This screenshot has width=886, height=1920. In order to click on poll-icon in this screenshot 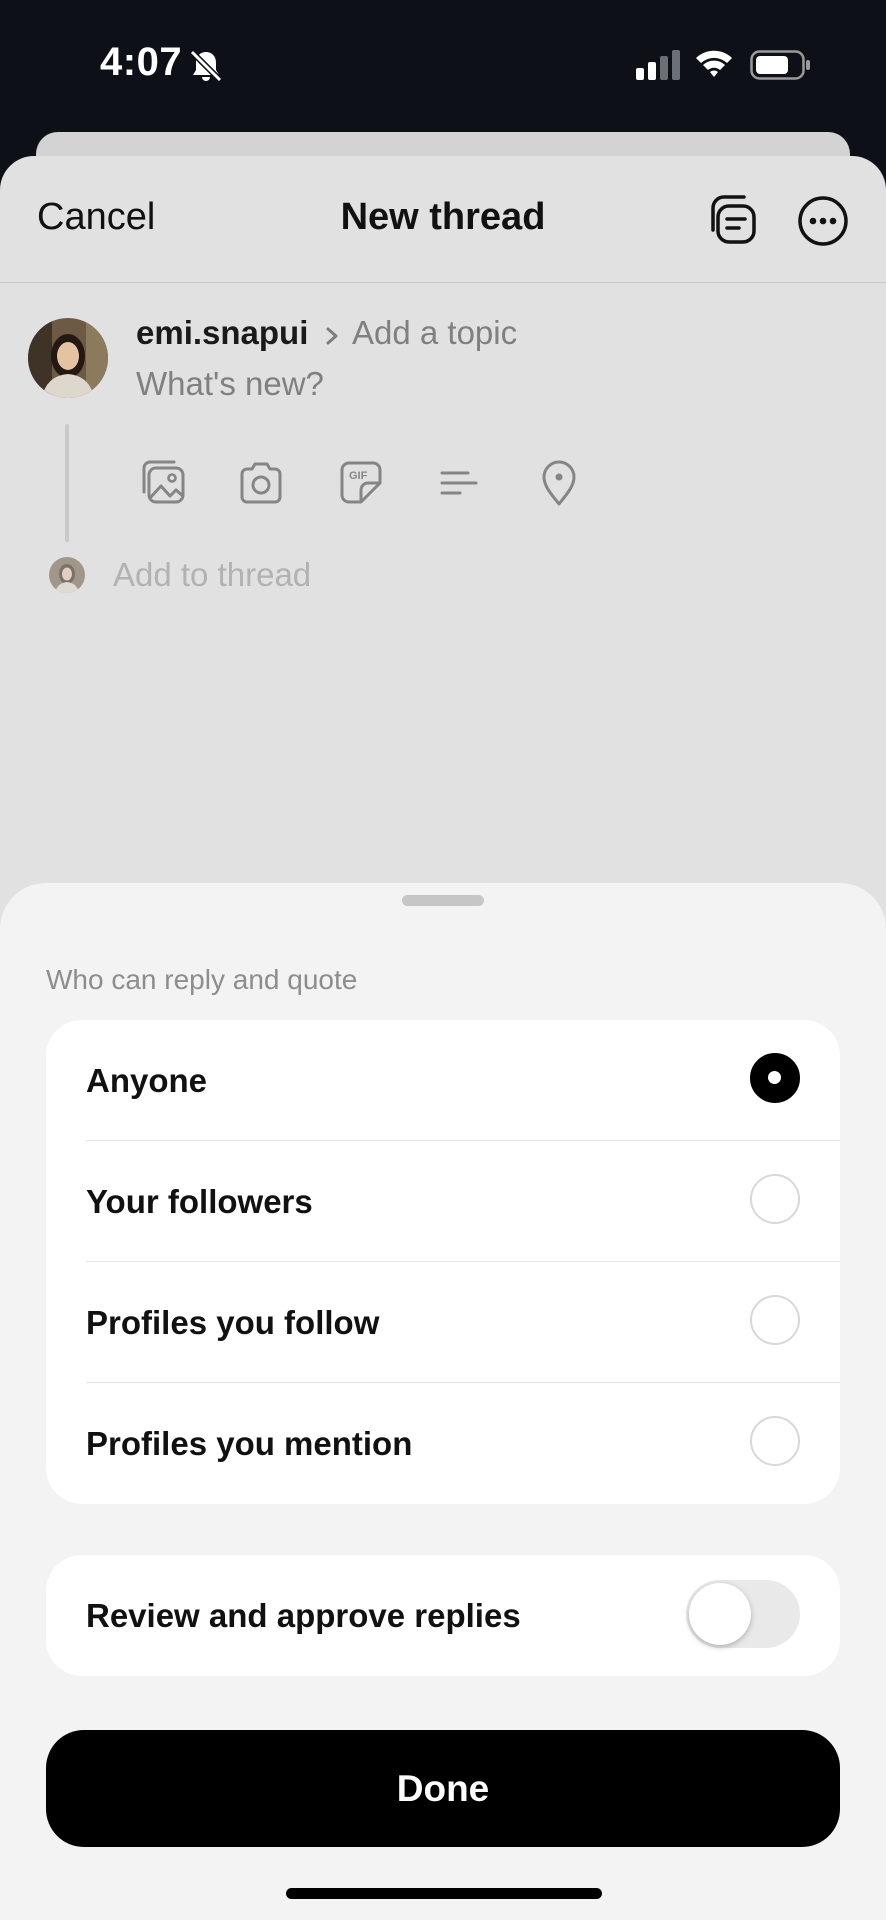, I will do `click(459, 483)`.